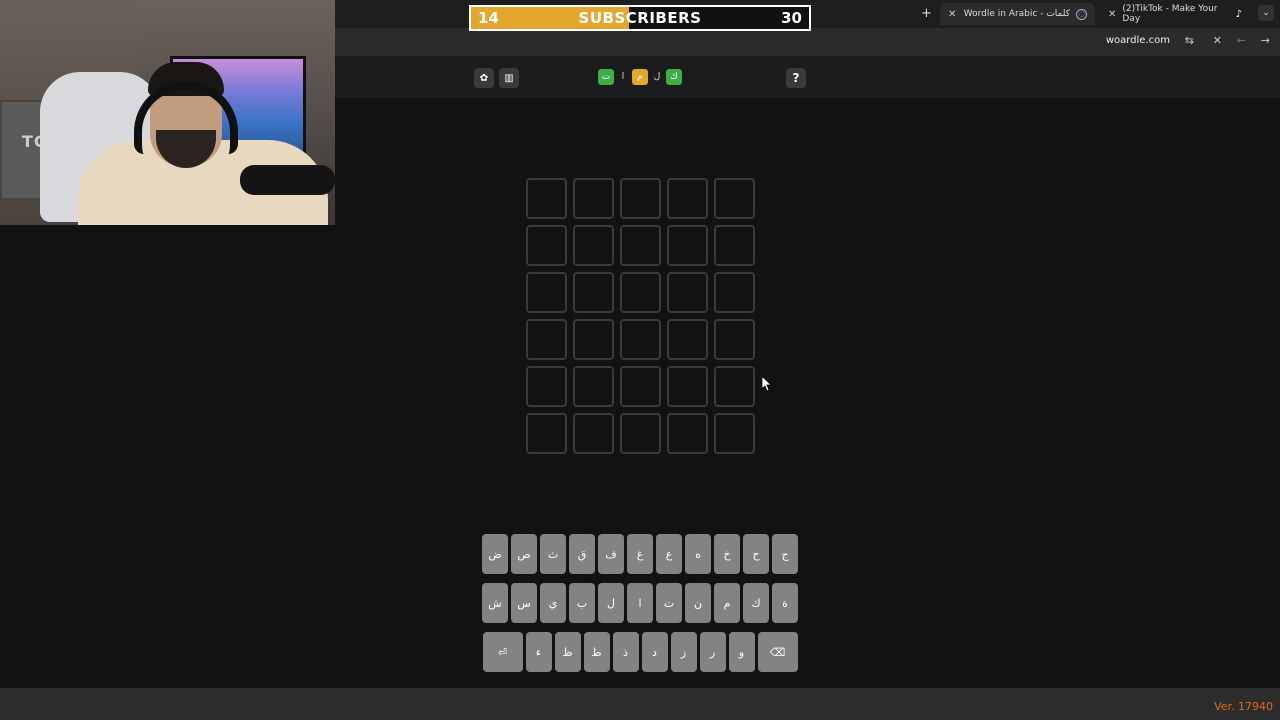 This screenshot has width=1280, height=720. Describe the element at coordinates (657, 77) in the screenshot. I see `logo-tile: ل` at that location.